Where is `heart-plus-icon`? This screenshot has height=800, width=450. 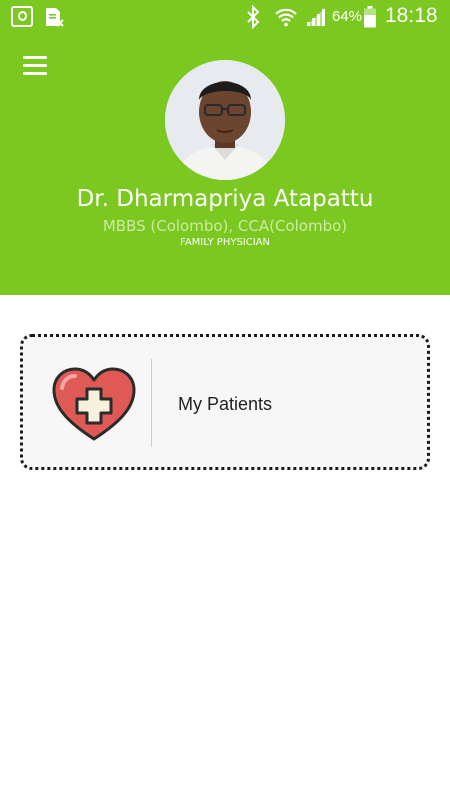 heart-plus-icon is located at coordinates (94, 404).